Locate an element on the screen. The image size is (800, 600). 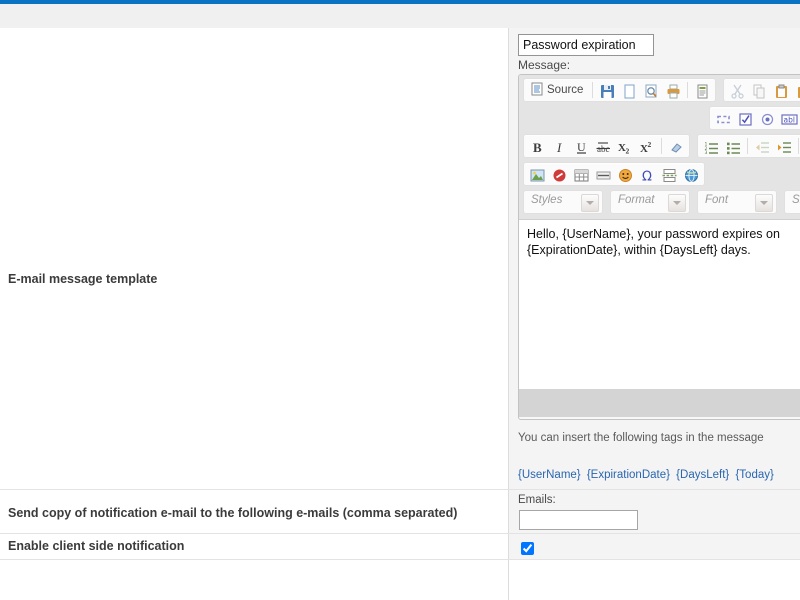
emails-field-label: Emails: is located at coordinates (537, 500).